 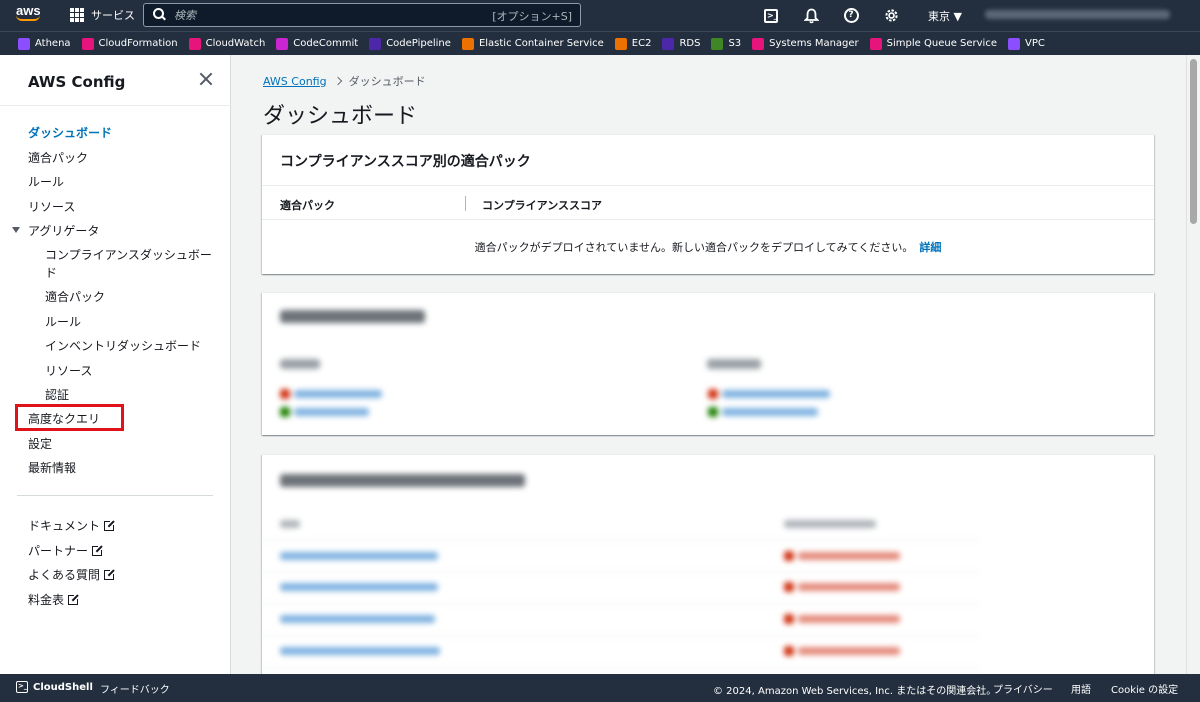 I want to click on sidebar-item-rules: ルール, so click(x=46, y=181).